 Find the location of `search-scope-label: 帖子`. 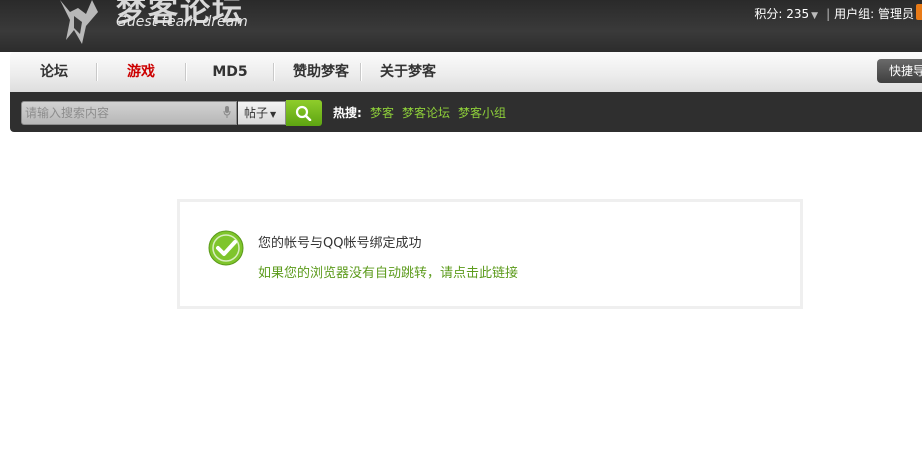

search-scope-label: 帖子 is located at coordinates (256, 113).